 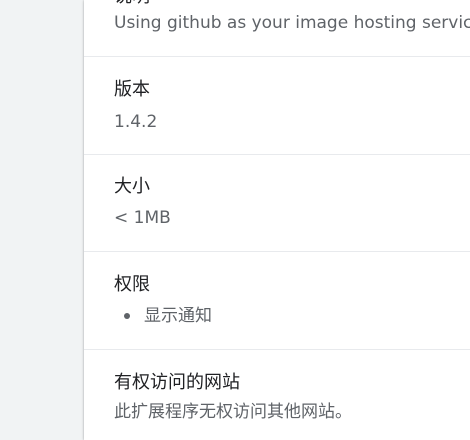 I want to click on size-label: 大小, so click(x=132, y=186).